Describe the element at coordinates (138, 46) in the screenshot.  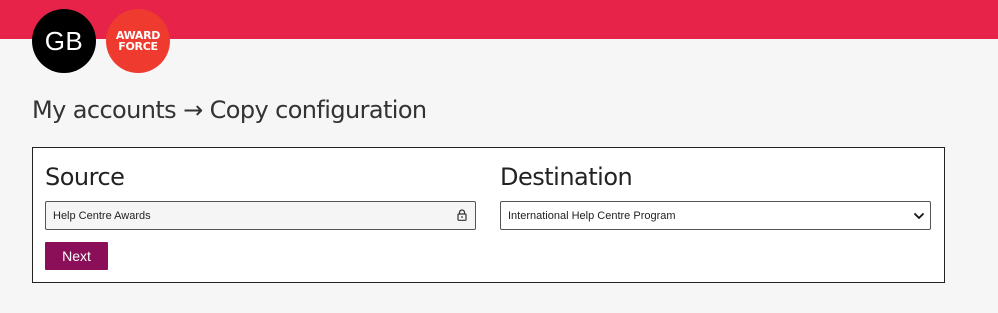
I see `logo-line-2: FORCE` at that location.